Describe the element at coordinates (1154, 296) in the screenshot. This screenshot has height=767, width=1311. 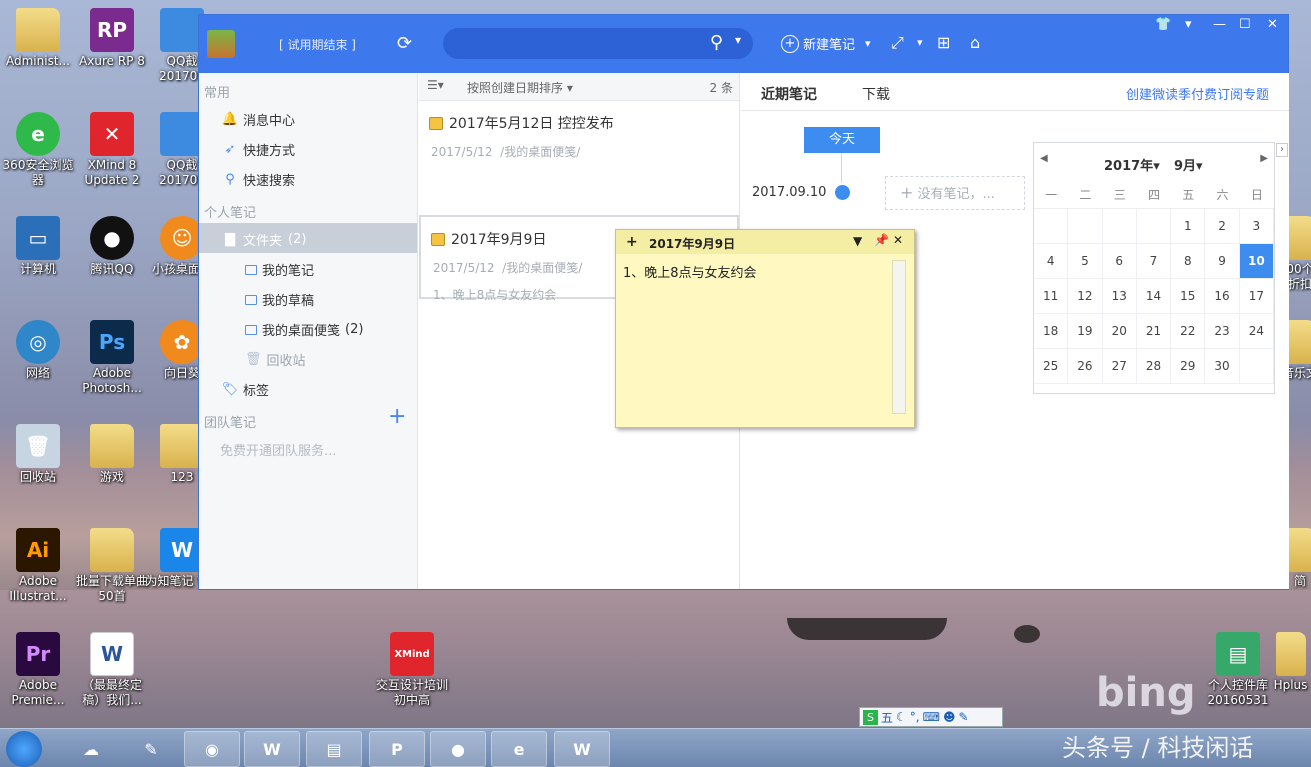
I see `calendar-day: 14` at that location.